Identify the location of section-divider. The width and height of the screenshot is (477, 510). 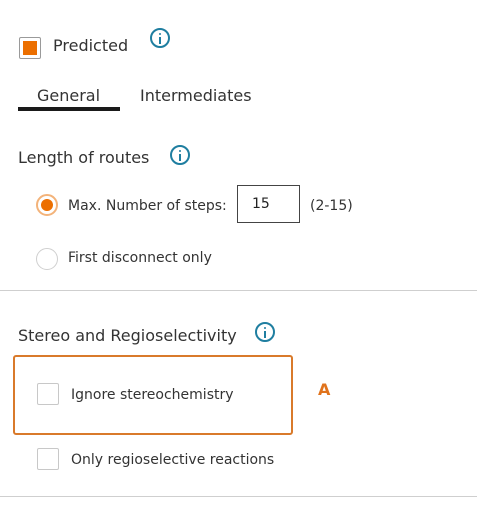
(238, 290).